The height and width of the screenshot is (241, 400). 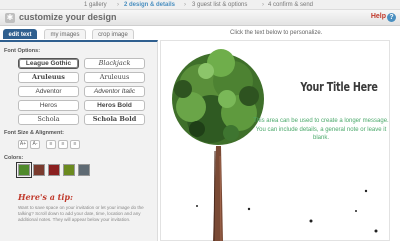 What do you see at coordinates (20, 34) in the screenshot?
I see `tab-edit-text: edit text` at bounding box center [20, 34].